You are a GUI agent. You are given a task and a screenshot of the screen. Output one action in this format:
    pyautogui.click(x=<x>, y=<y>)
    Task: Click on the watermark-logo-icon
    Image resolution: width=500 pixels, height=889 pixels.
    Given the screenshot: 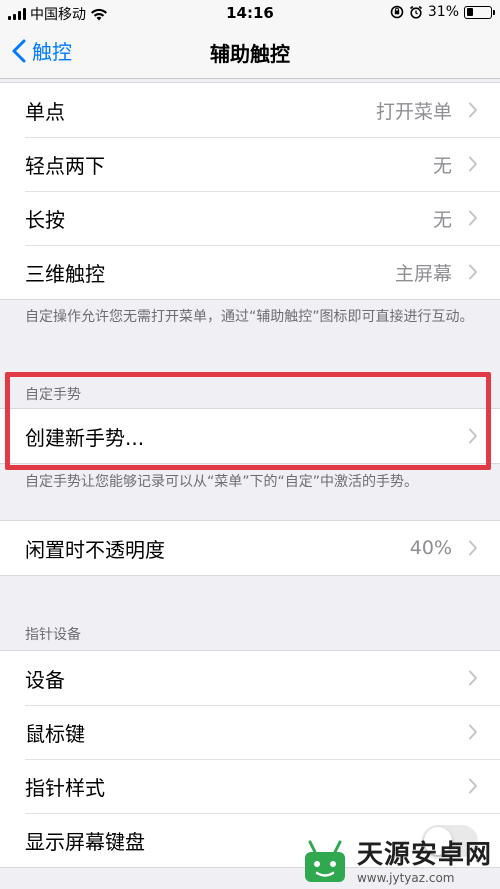 What is the action you would take?
    pyautogui.click(x=324, y=861)
    